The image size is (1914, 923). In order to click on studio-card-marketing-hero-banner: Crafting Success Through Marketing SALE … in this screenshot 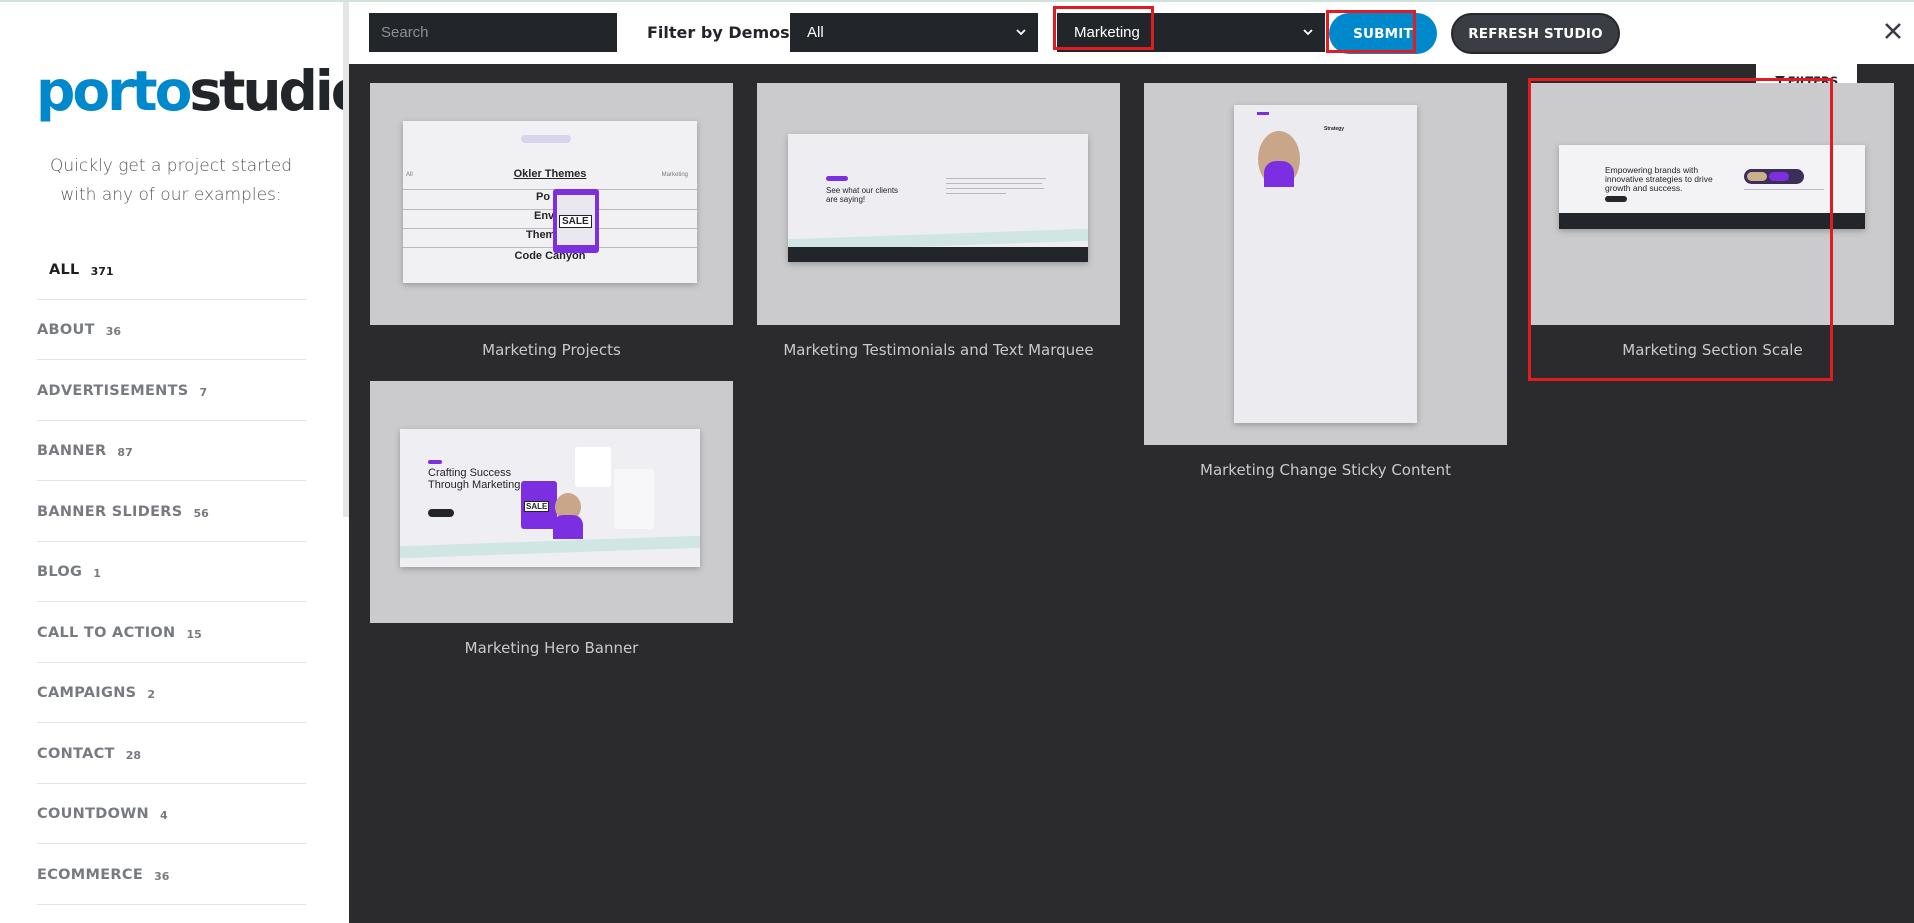, I will do `click(551, 521)`.